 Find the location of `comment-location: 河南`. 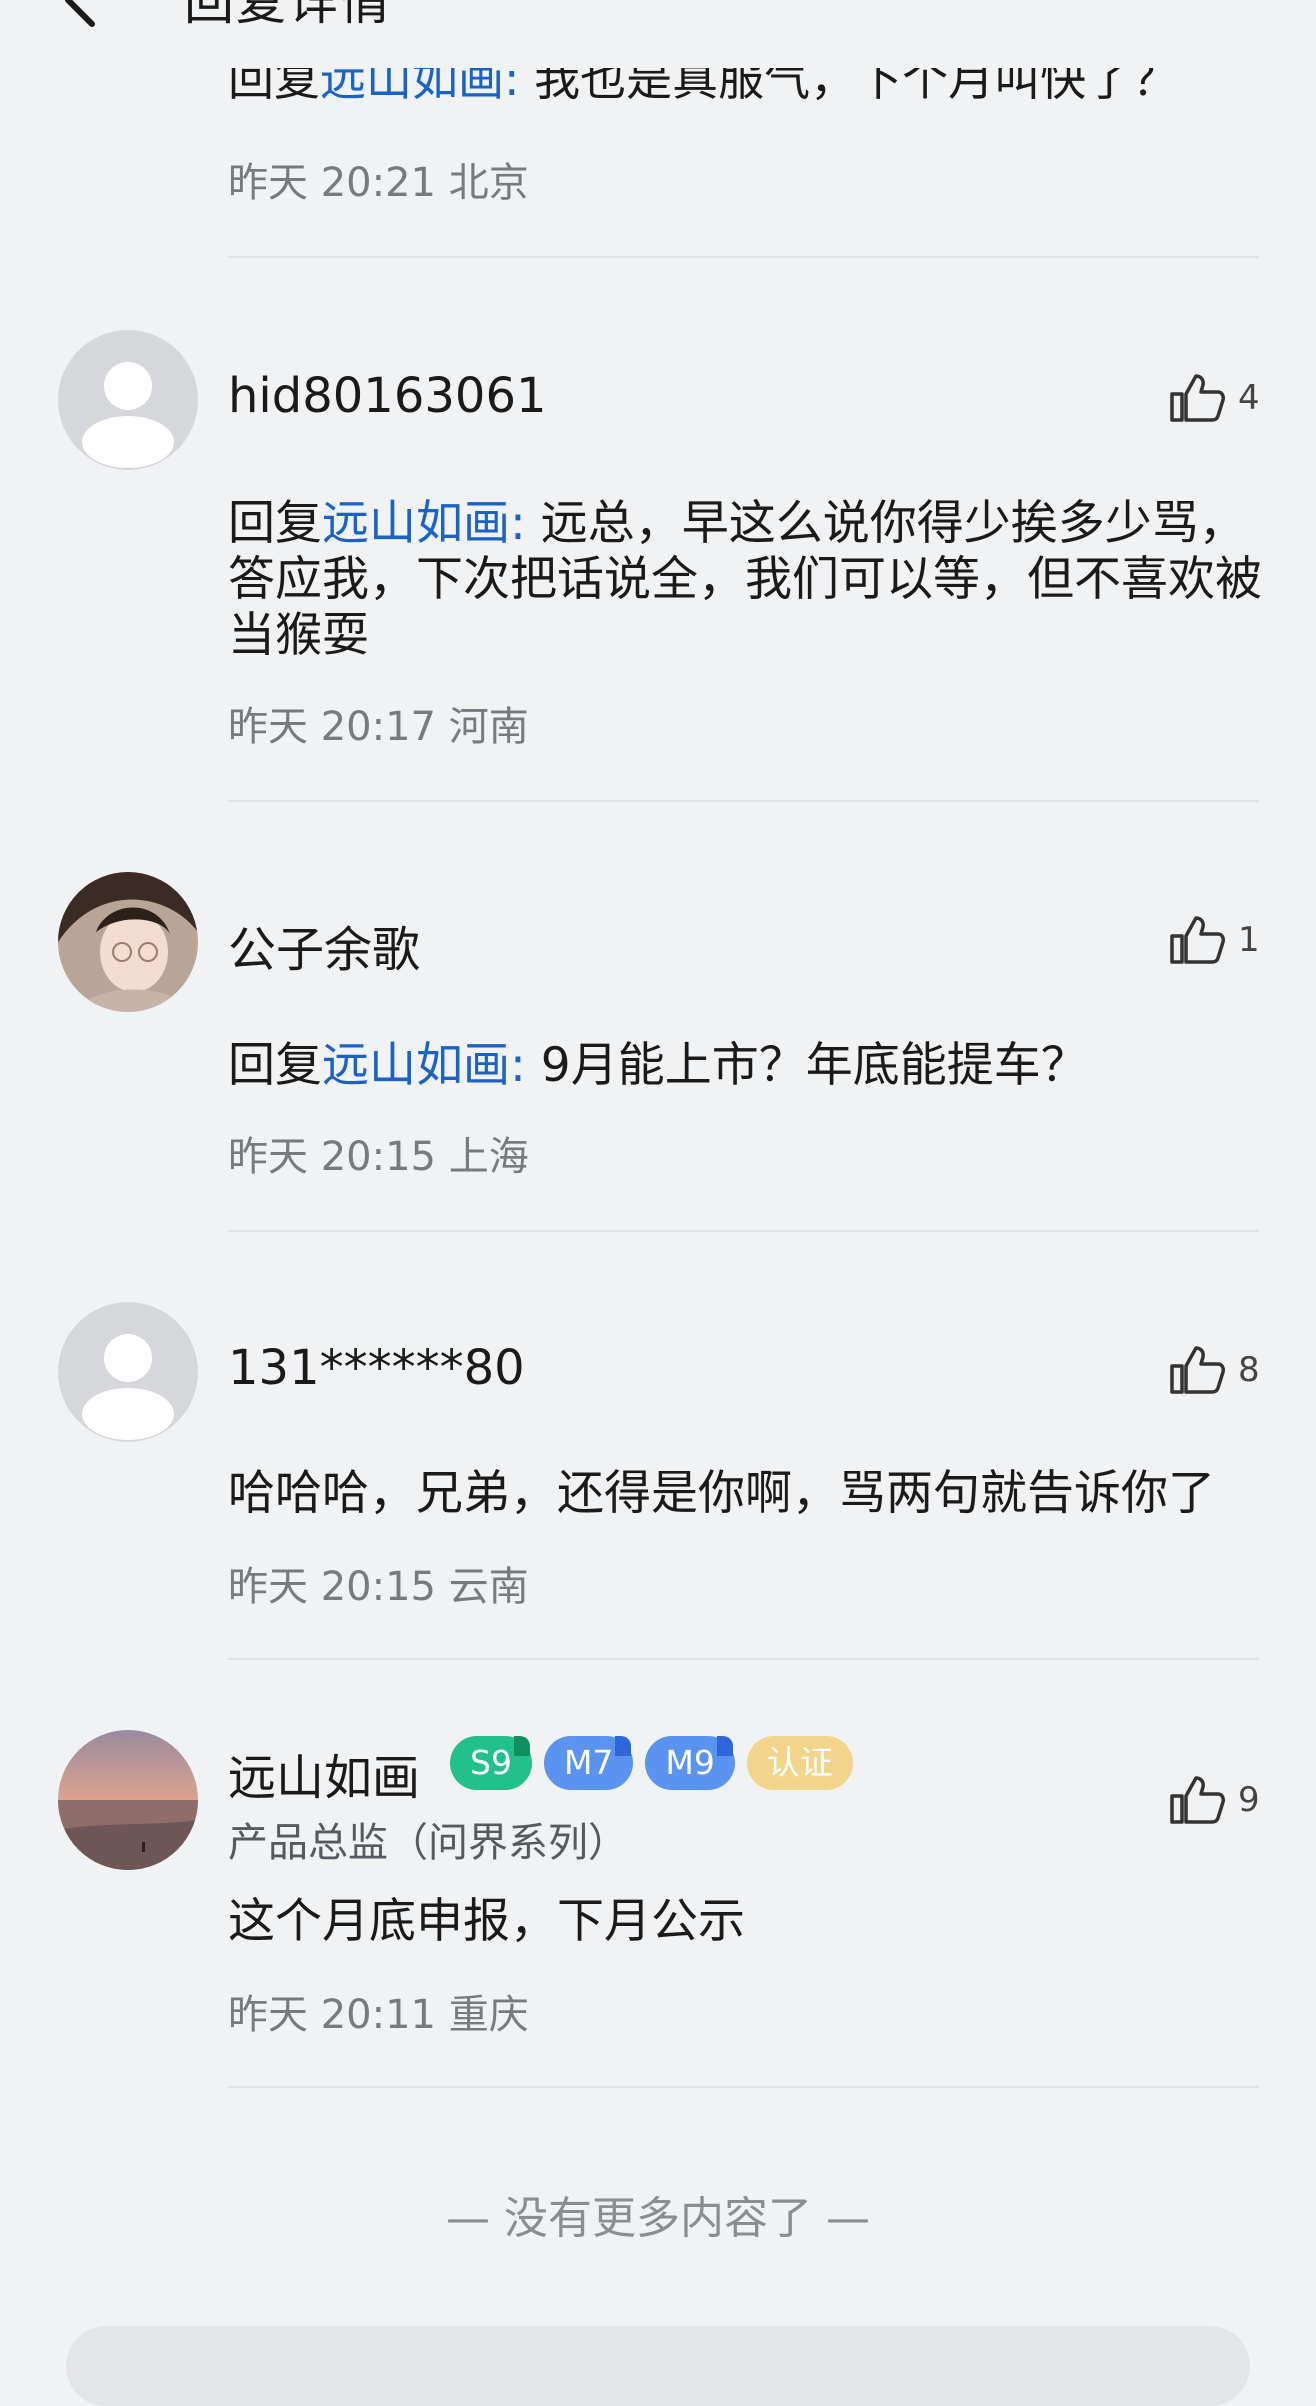

comment-location: 河南 is located at coordinates (488, 727).